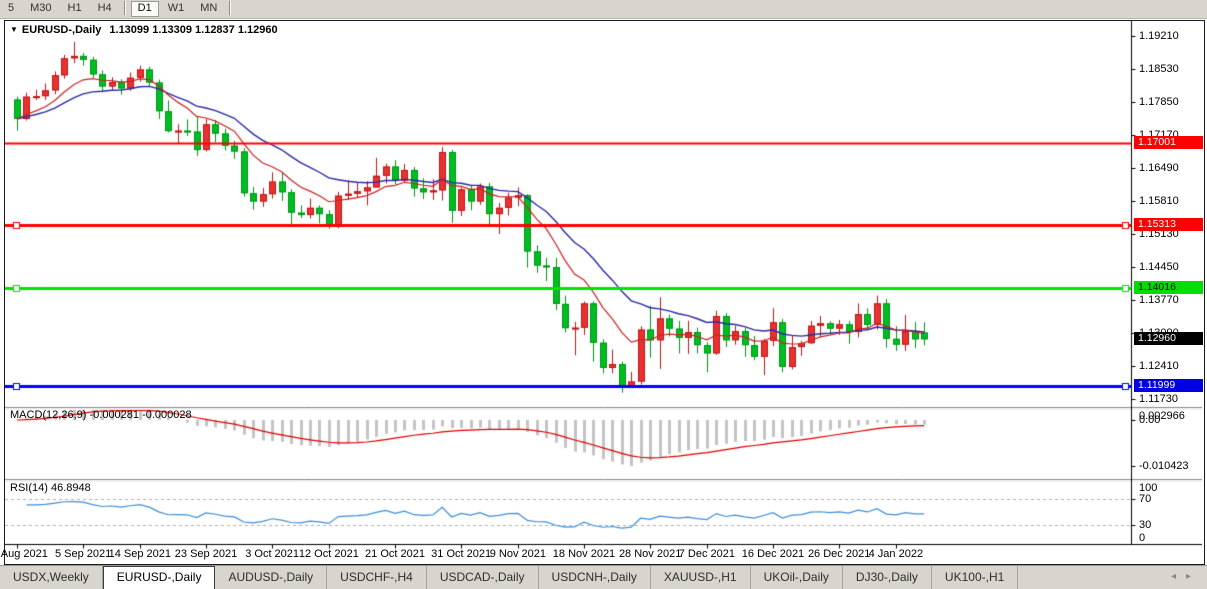 This screenshot has width=1207, height=589. Describe the element at coordinates (896, 554) in the screenshot. I see `date-axis-label: 4 Jan 2022` at that location.